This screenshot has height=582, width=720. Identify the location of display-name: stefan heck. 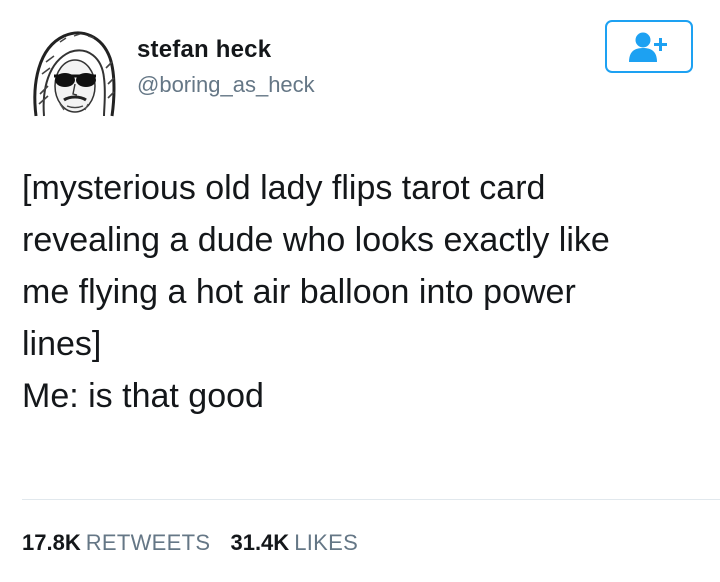
(204, 50).